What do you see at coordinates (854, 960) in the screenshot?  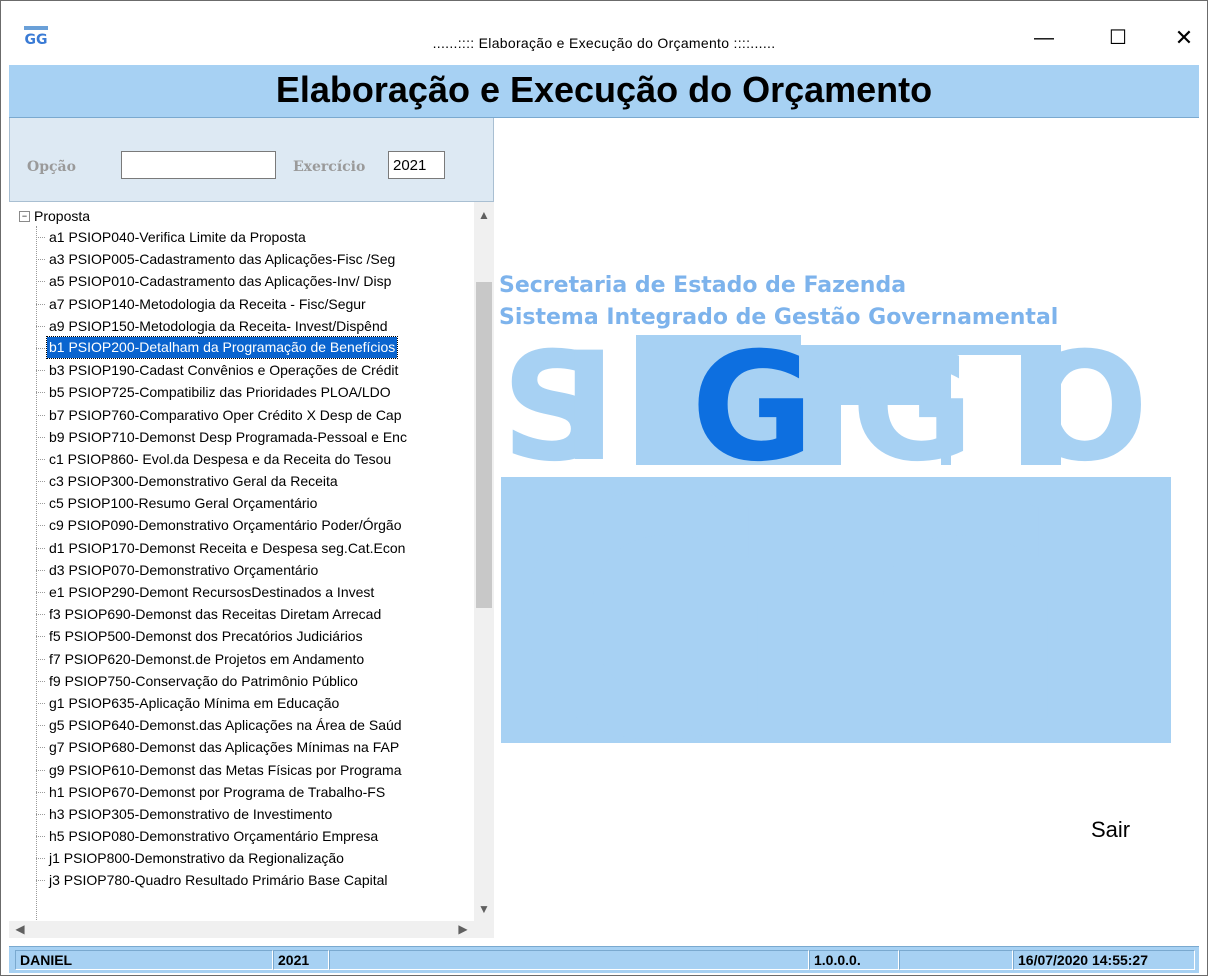 I see `status-version: 1.0.0.0.` at bounding box center [854, 960].